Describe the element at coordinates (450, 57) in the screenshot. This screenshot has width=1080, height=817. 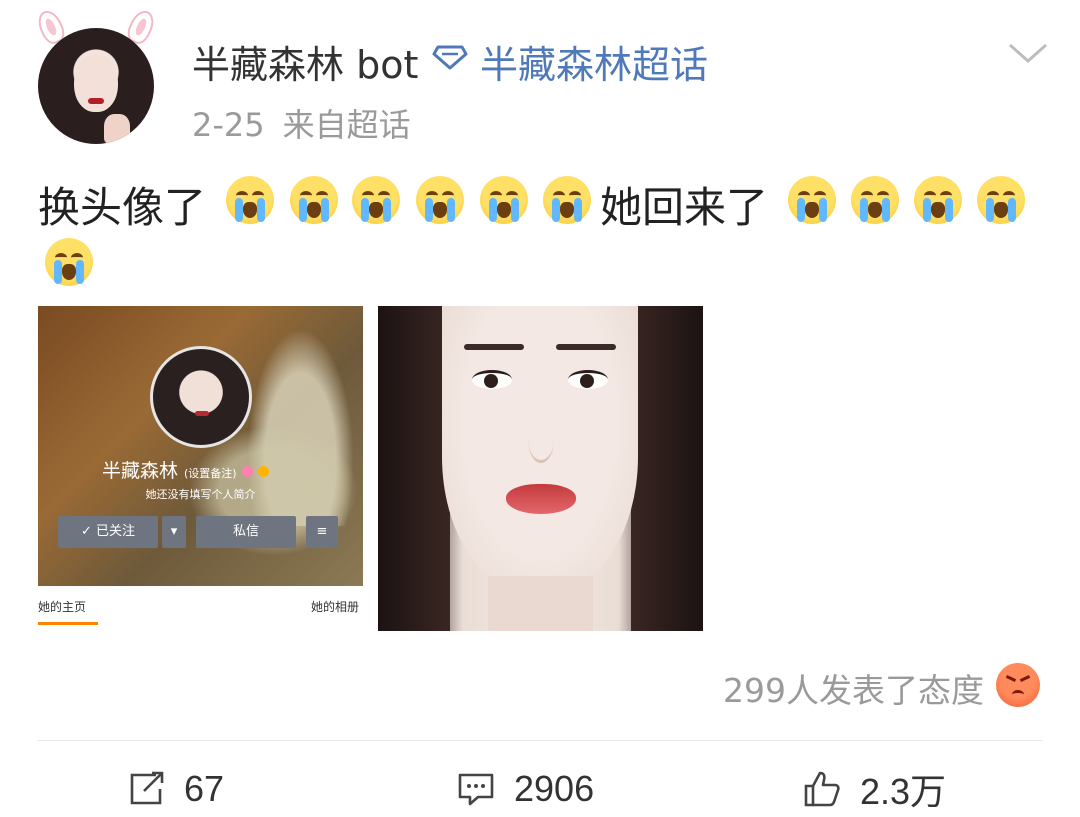
I see `diamond-icon` at that location.